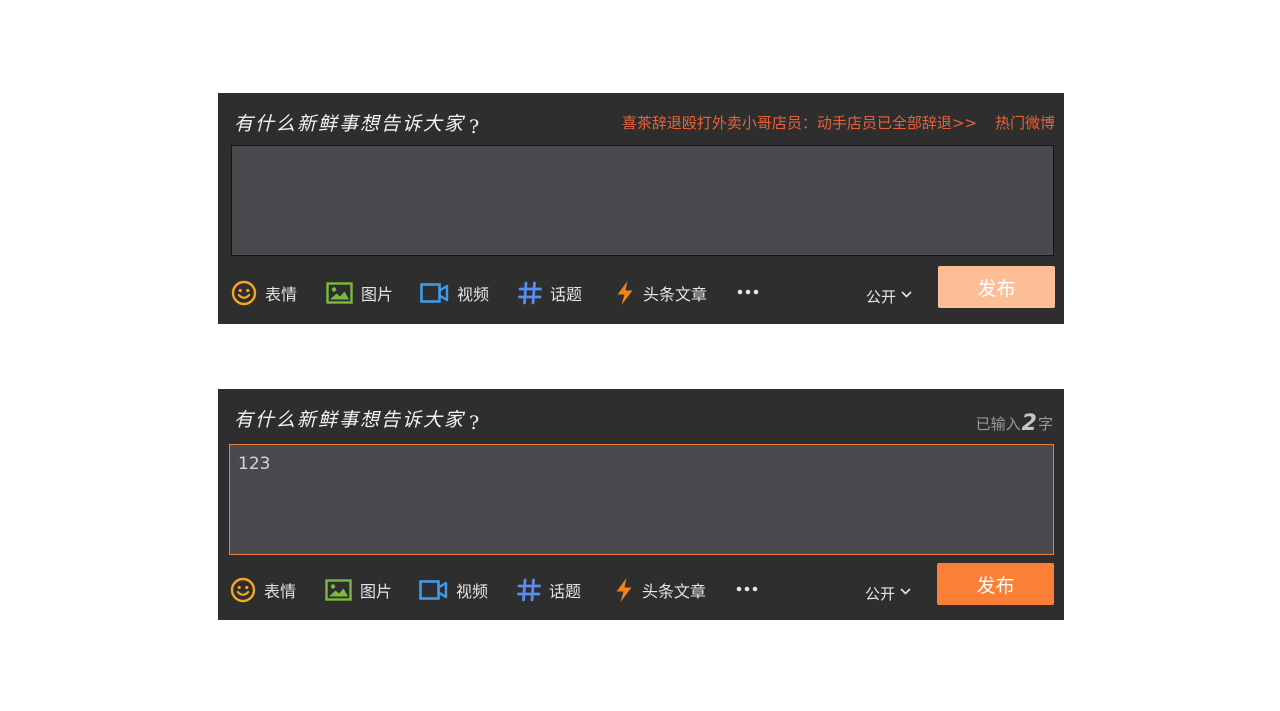 Image resolution: width=1280 pixels, height=711 pixels. Describe the element at coordinates (1025, 123) in the screenshot. I see `hot-weibo-link: 热门微博` at that location.